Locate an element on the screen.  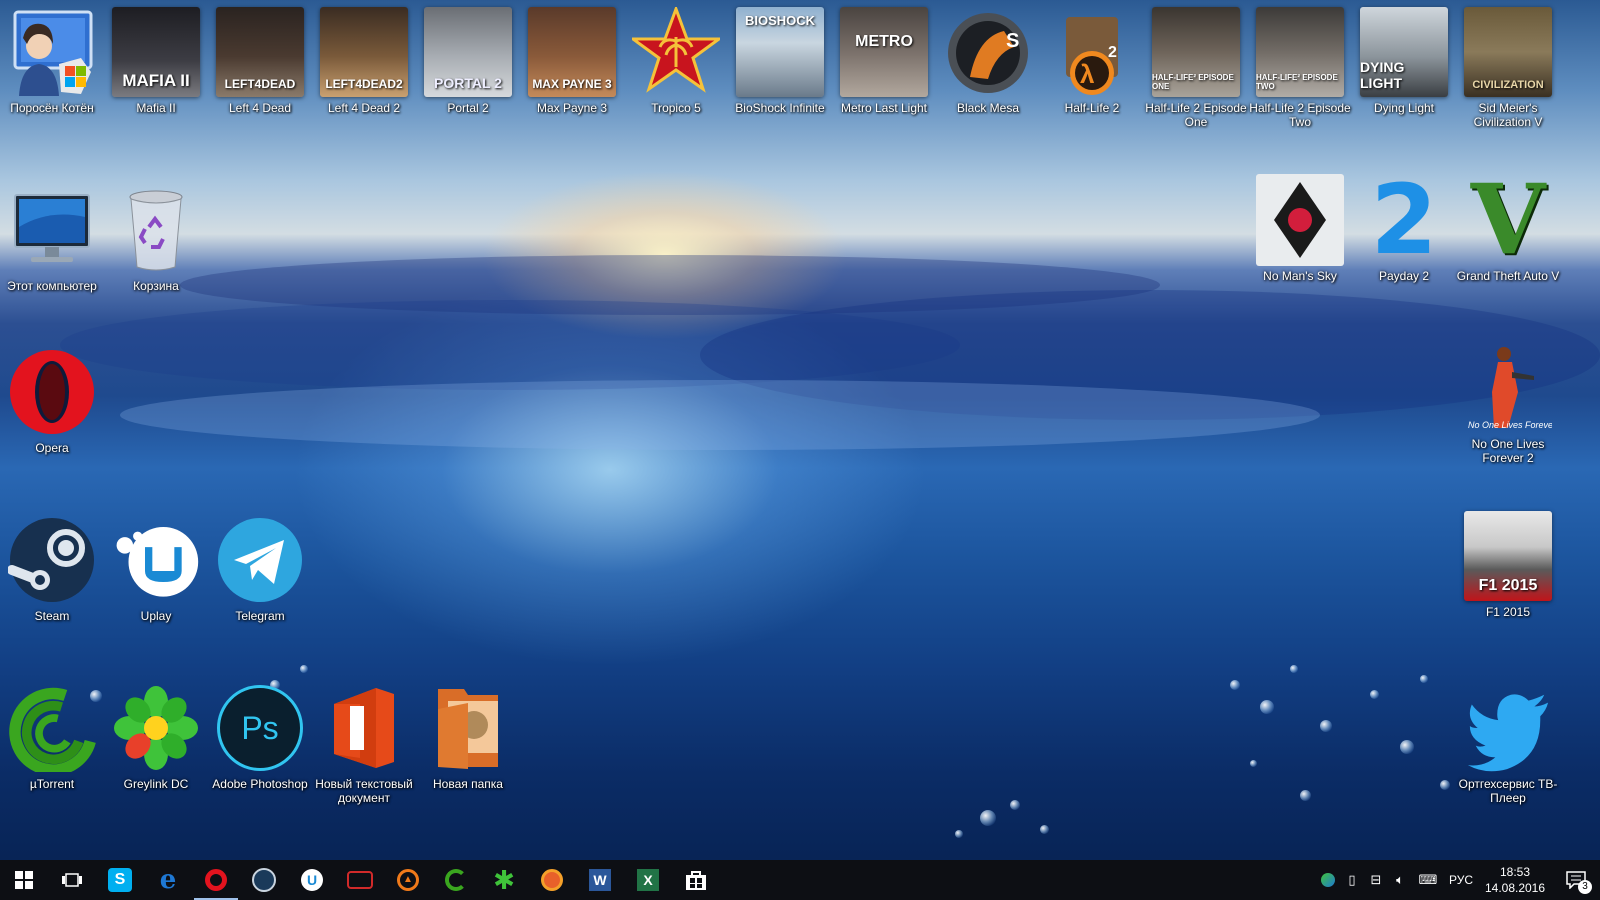
desktop-icon-civilization-5: CIVILIZATION Sid Meier's Civilization V is located at coordinates (1508, 81).